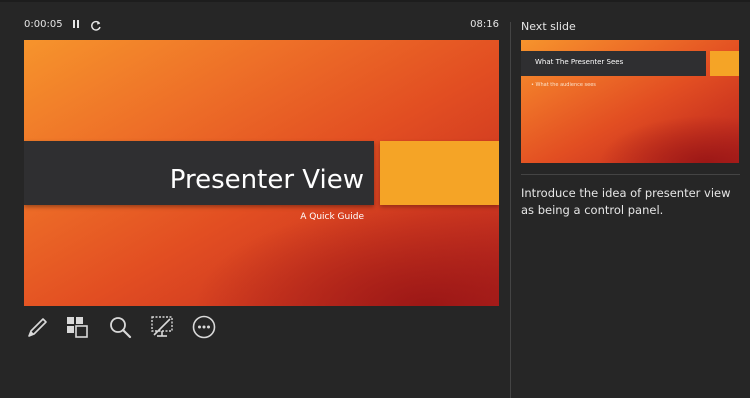  I want to click on slide-subtitle: A Quick Guide, so click(332, 217).